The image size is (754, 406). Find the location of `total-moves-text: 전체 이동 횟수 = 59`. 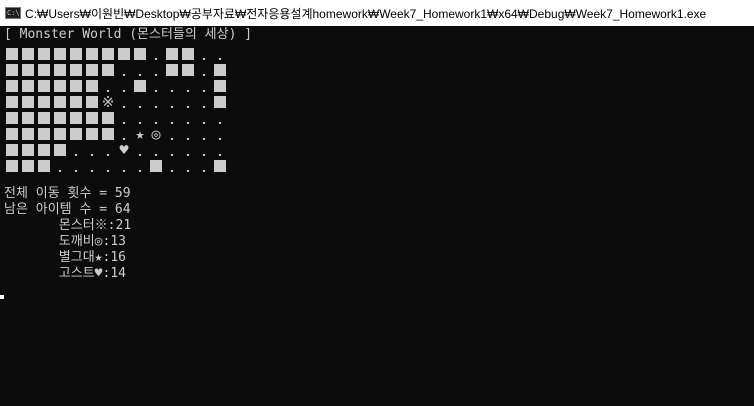

total-moves-text: 전체 이동 횟수 = 59 is located at coordinates (67, 193).